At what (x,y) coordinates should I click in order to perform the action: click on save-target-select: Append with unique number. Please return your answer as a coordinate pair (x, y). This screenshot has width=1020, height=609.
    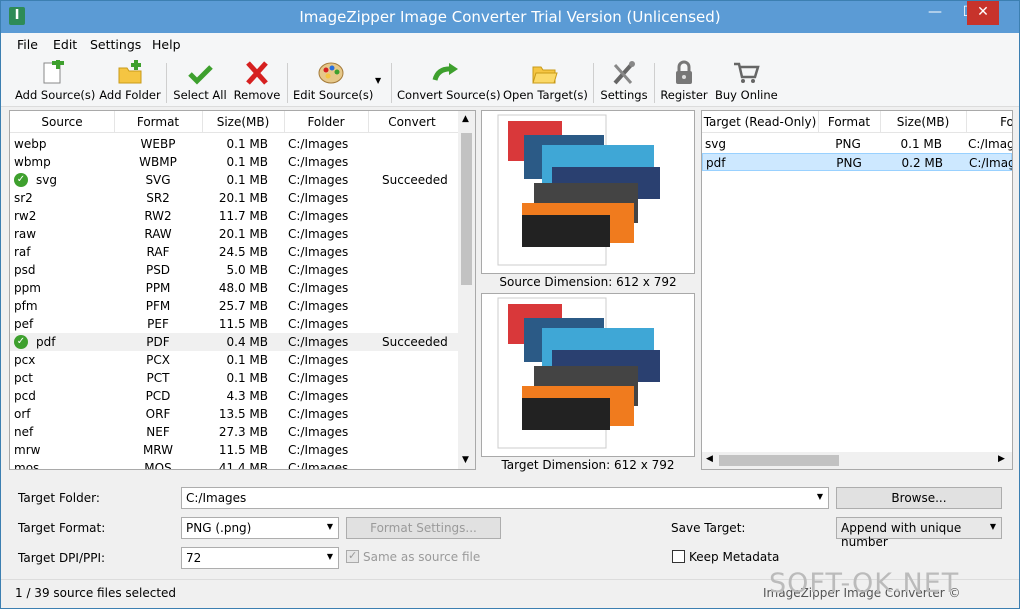
    Looking at the image, I should click on (919, 533).